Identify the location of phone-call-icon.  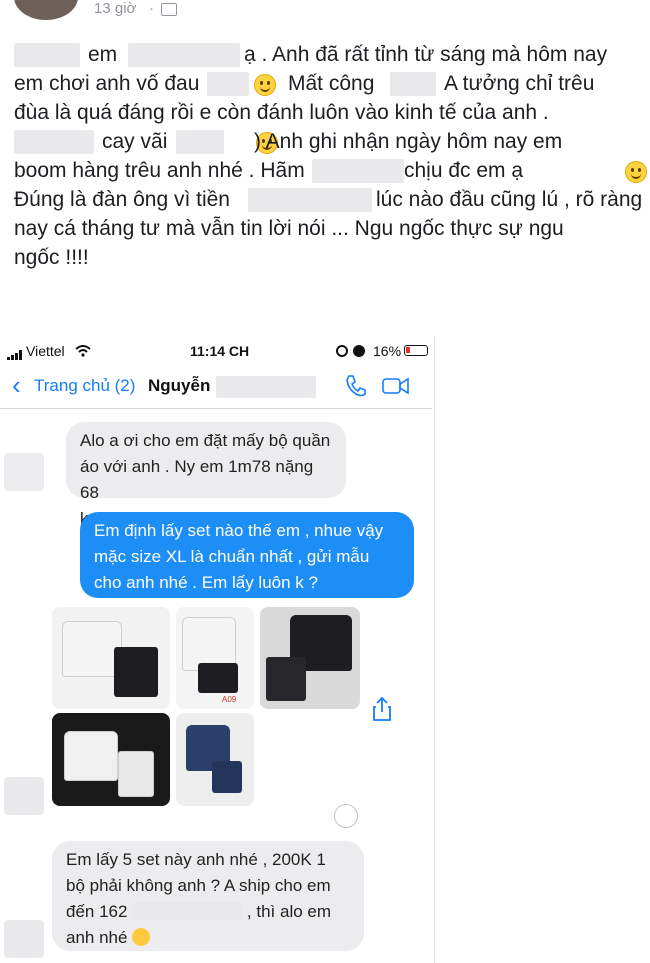
(355, 388).